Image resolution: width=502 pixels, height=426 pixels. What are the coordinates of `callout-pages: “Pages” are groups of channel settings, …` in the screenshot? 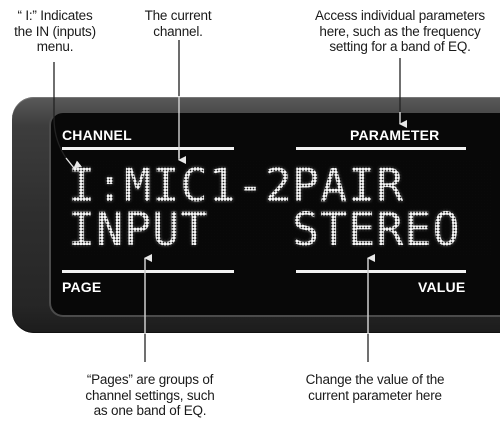 It's located at (150, 395).